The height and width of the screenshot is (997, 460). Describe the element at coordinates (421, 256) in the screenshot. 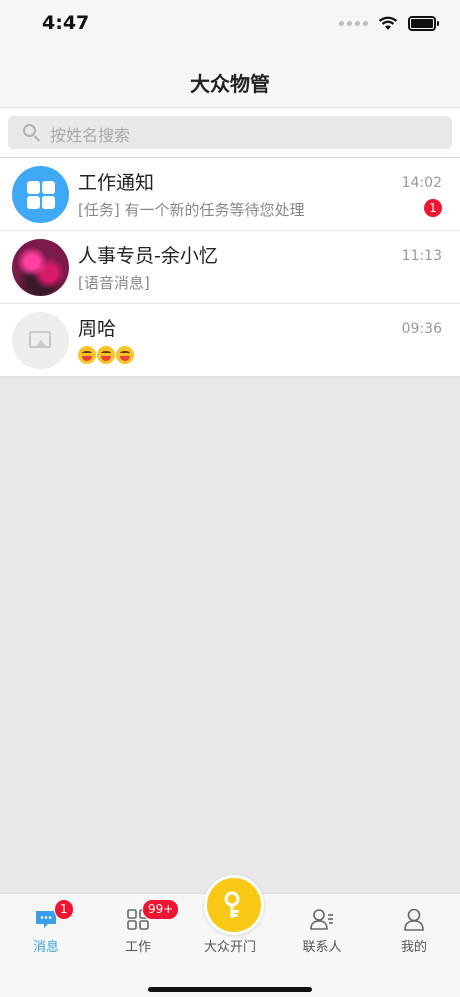

I see `conversation-time: 11:13` at that location.